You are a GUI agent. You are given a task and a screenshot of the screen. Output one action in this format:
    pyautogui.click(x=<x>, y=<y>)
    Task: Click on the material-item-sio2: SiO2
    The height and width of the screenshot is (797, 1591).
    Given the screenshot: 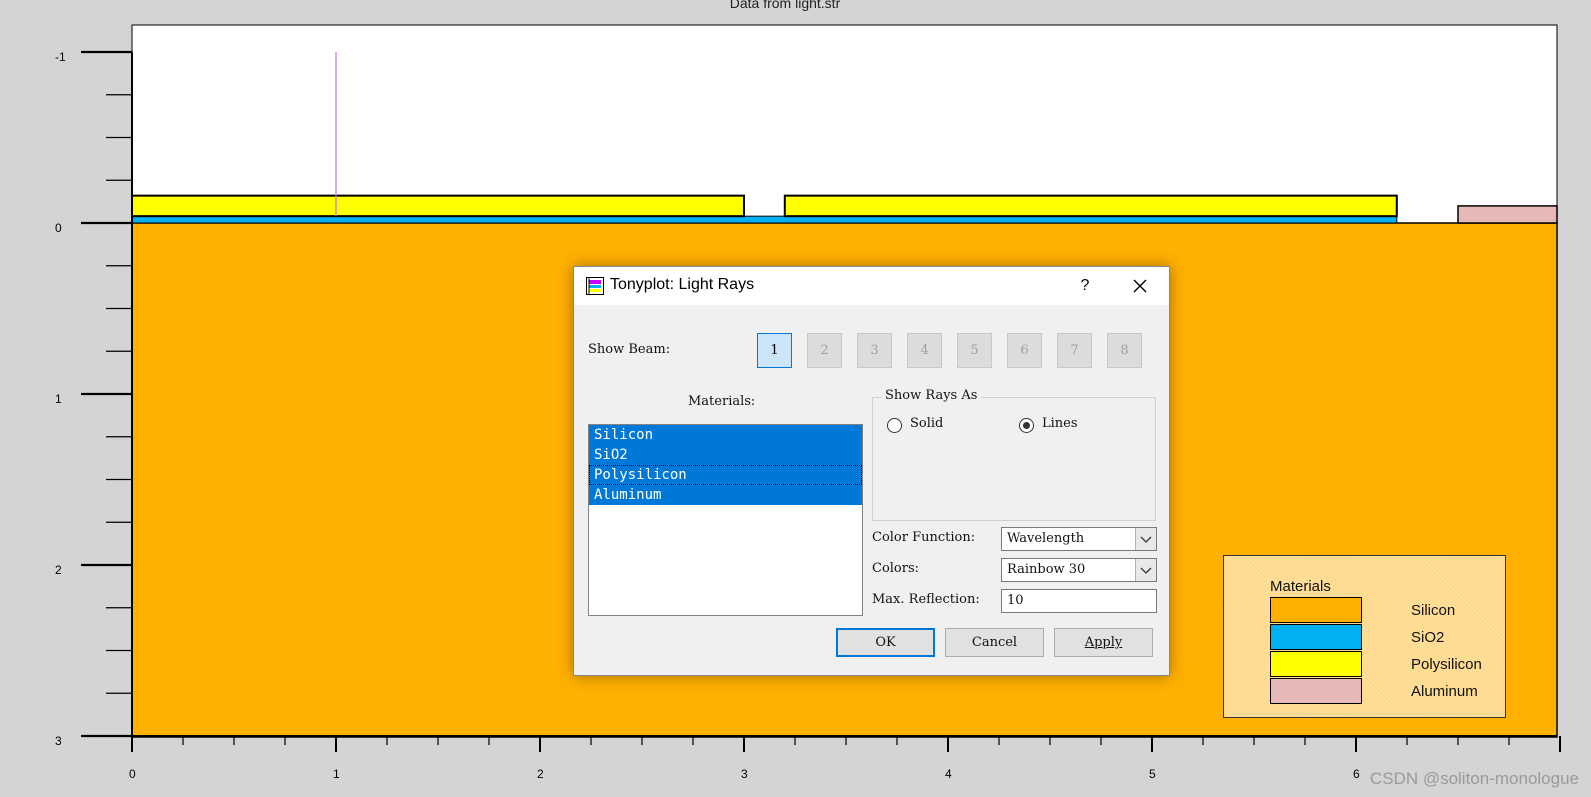 What is the action you would take?
    pyautogui.click(x=725, y=455)
    